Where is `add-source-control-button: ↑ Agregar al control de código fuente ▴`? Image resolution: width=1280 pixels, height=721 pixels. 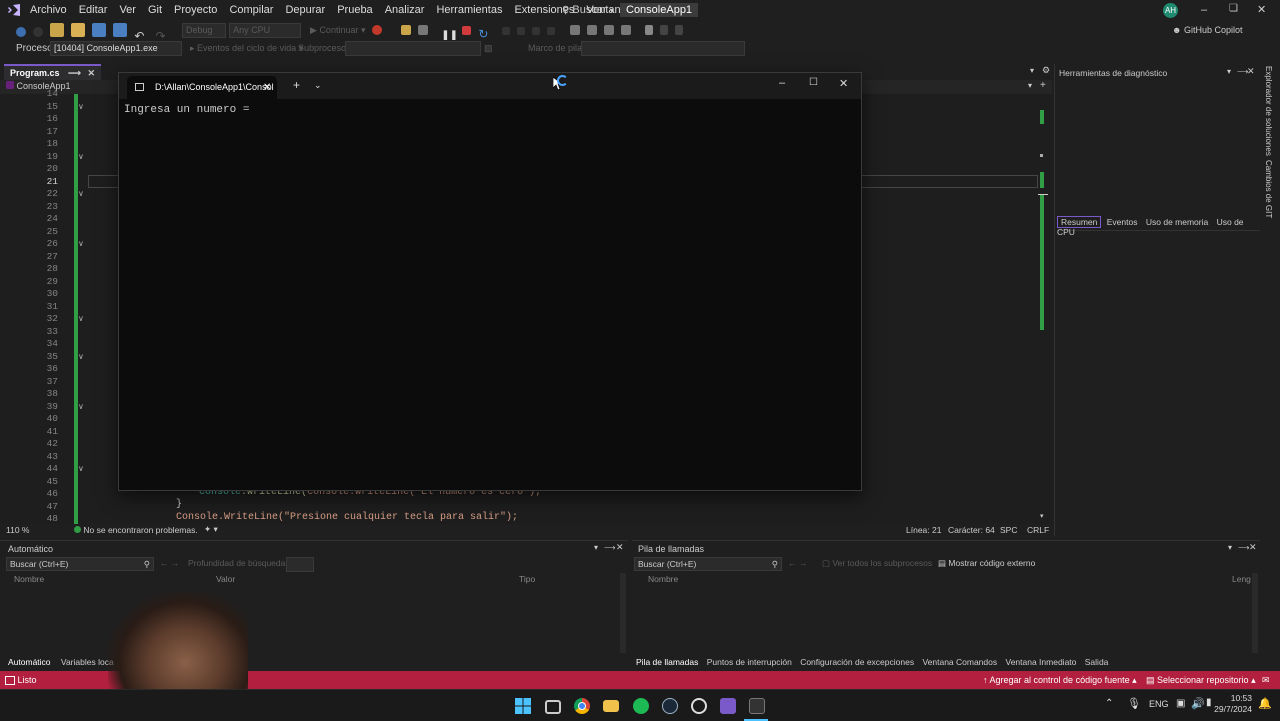 add-source-control-button: ↑ Agregar al control de código fuente ▴ is located at coordinates (1060, 680).